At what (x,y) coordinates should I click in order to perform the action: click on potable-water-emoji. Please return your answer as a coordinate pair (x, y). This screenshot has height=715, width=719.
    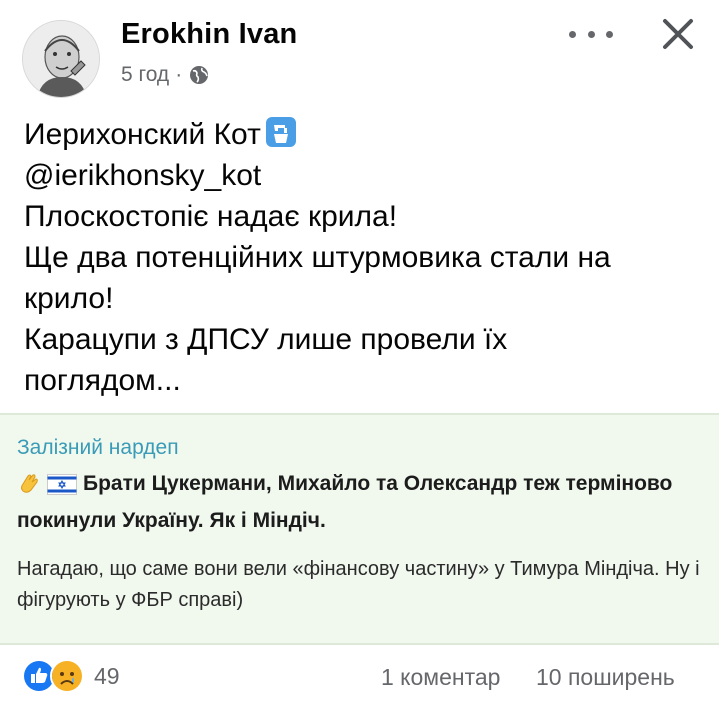
    Looking at the image, I should click on (281, 132).